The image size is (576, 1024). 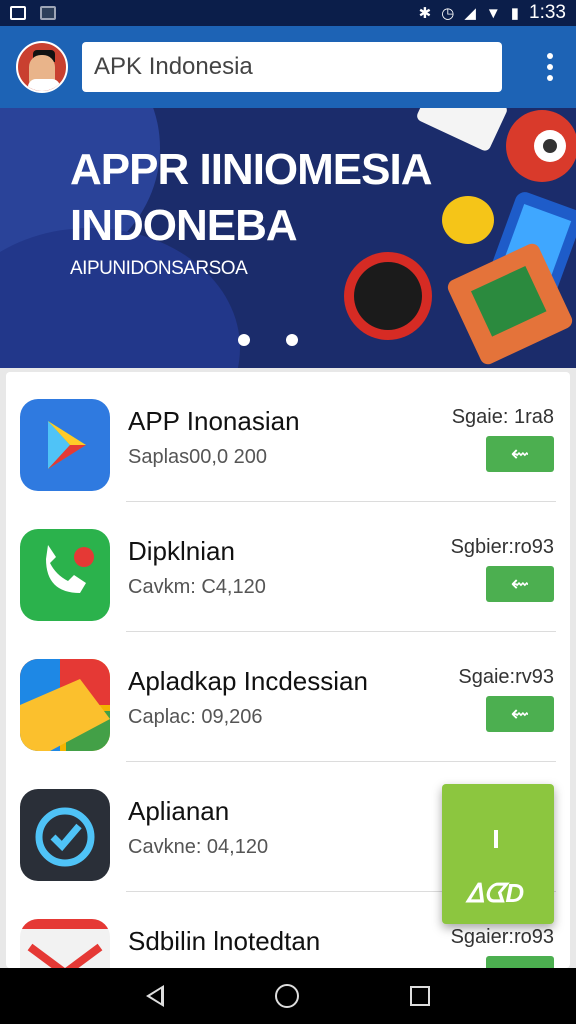 I want to click on fab-logo: ᐃᗧD, so click(x=495, y=893).